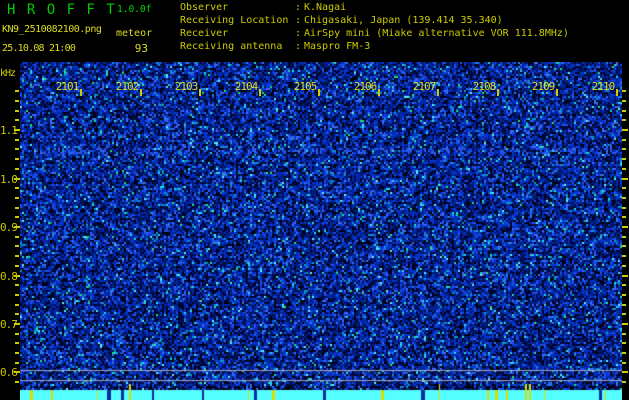 This screenshot has height=400, width=629. Describe the element at coordinates (39, 48) in the screenshot. I see `observation-datetime: 25.10.08 21:00` at that location.